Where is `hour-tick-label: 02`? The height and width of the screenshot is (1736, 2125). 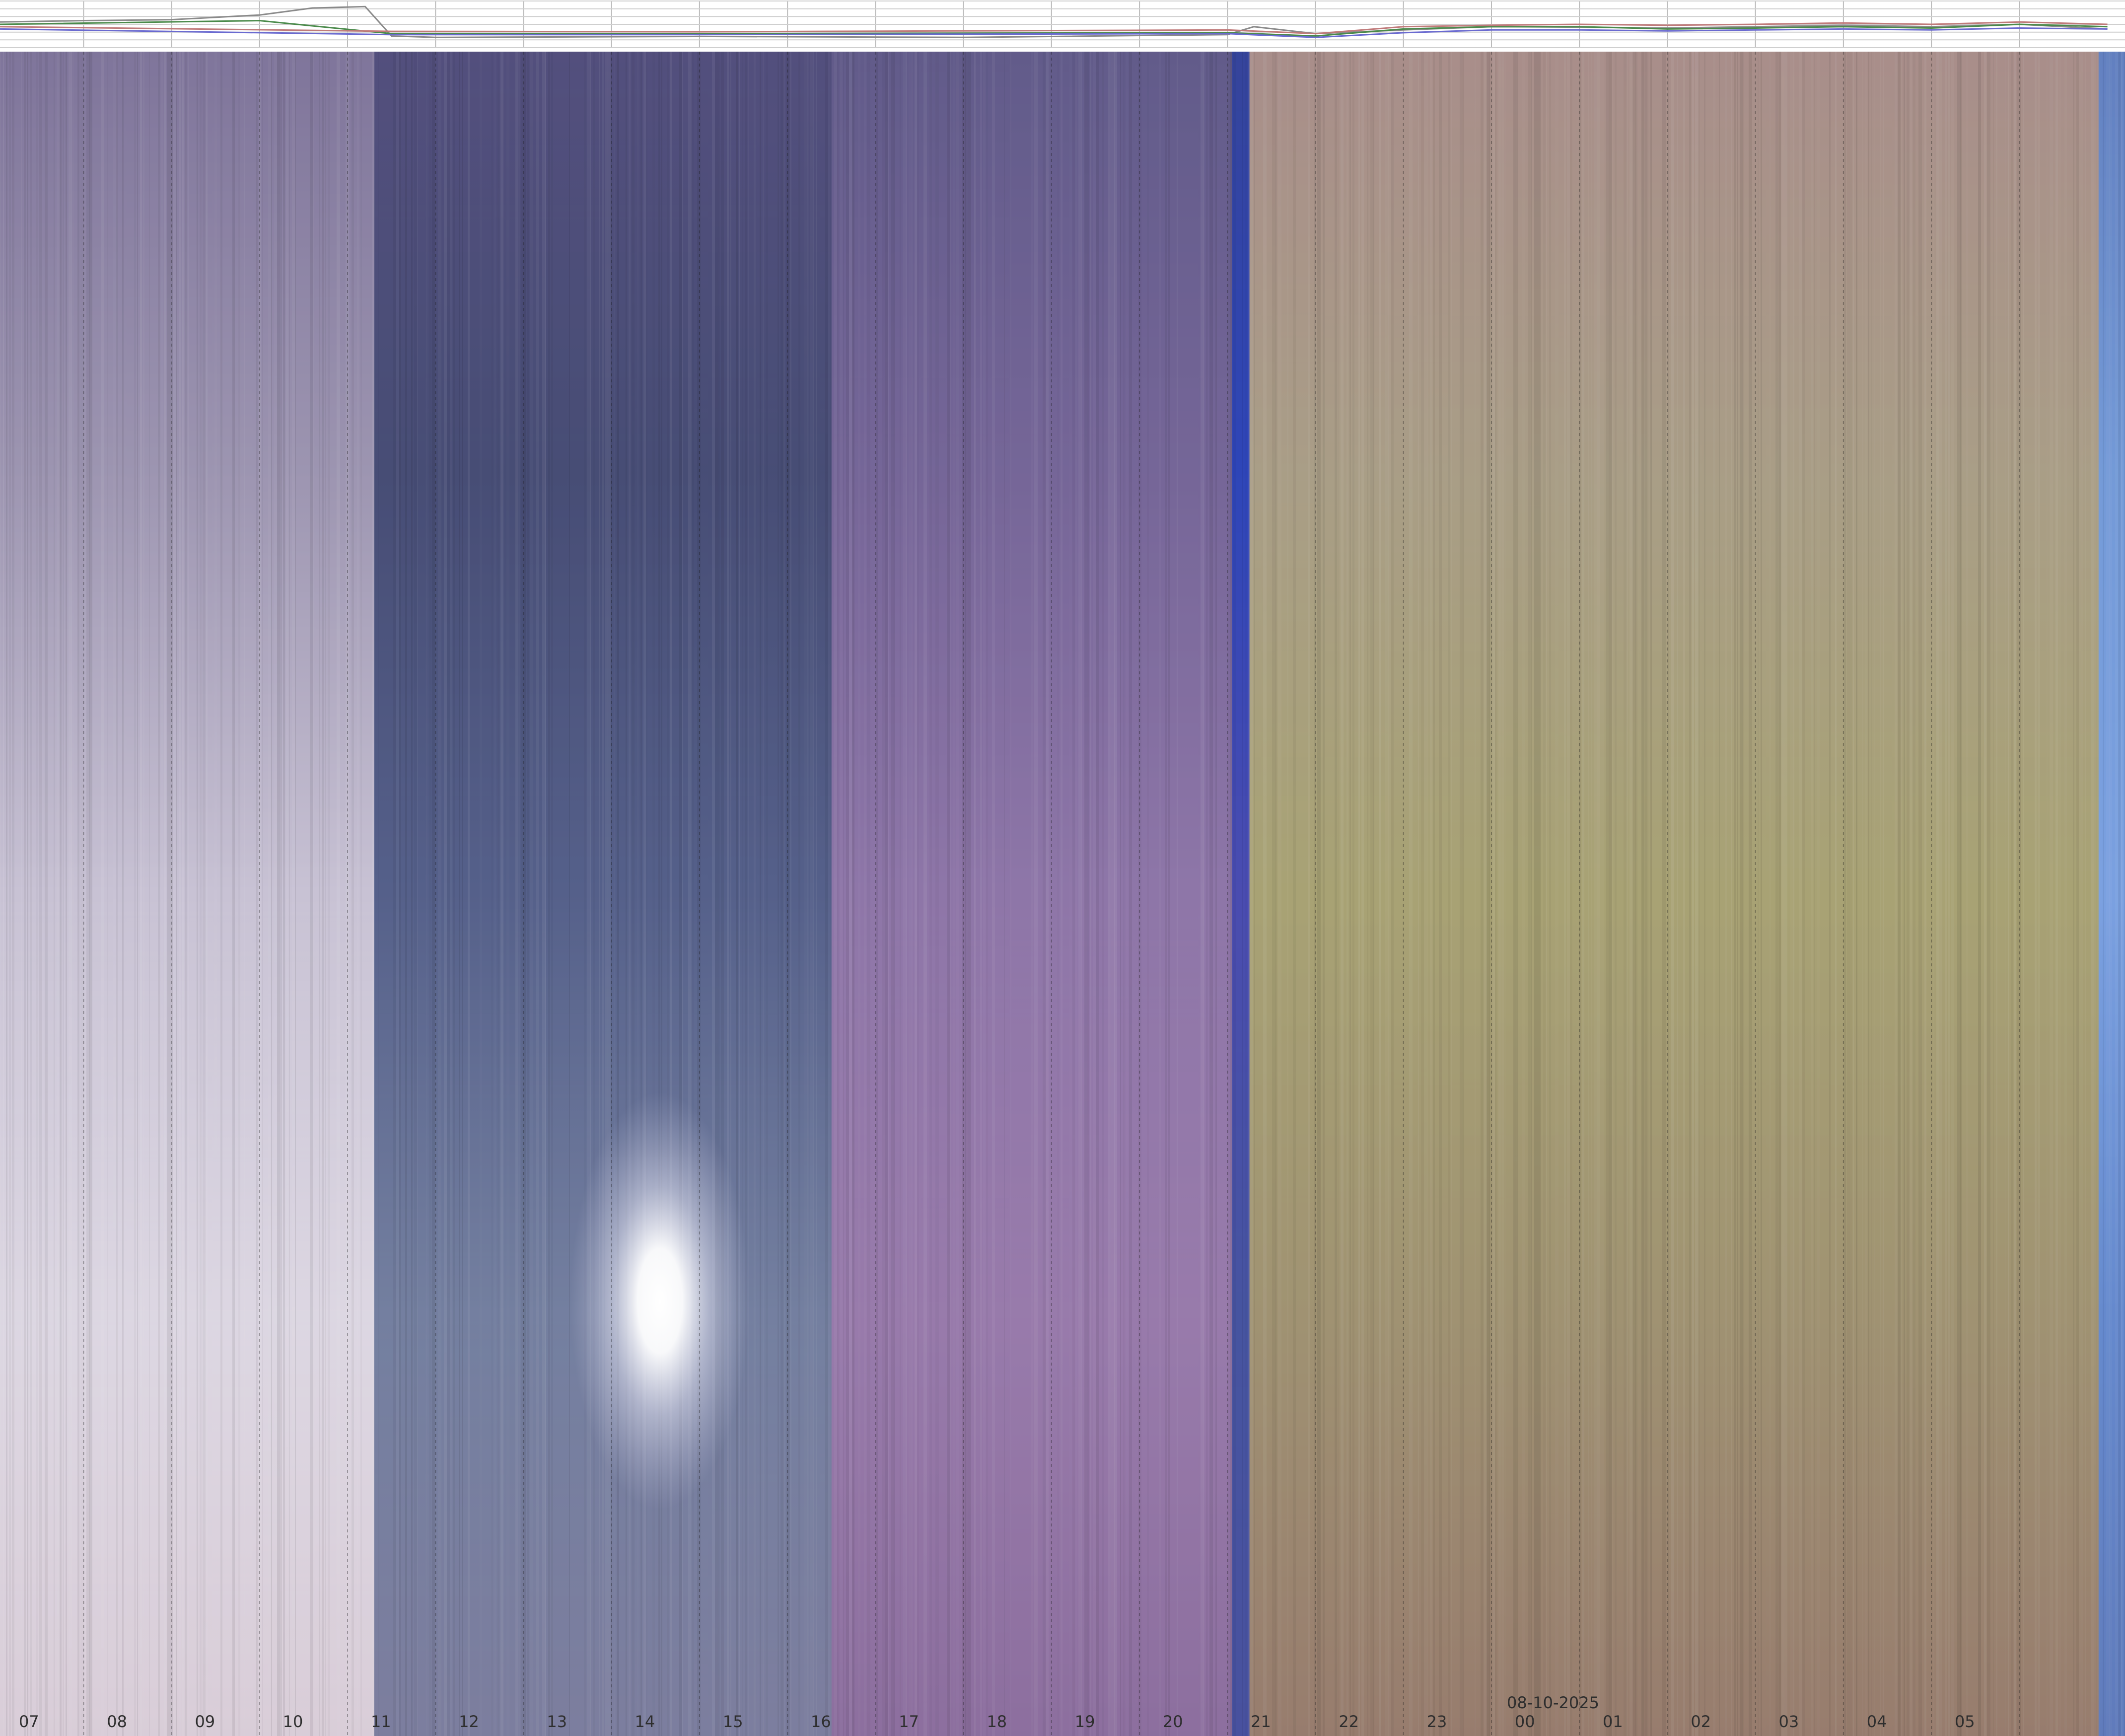
hour-tick-label: 02 is located at coordinates (1701, 1722).